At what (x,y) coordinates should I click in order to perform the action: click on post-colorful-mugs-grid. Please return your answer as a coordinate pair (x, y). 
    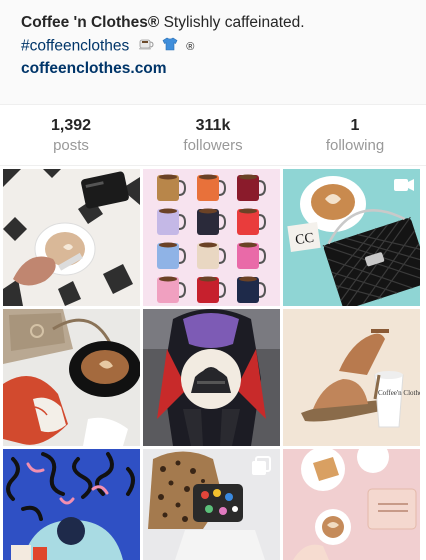
    Looking at the image, I should click on (211, 237).